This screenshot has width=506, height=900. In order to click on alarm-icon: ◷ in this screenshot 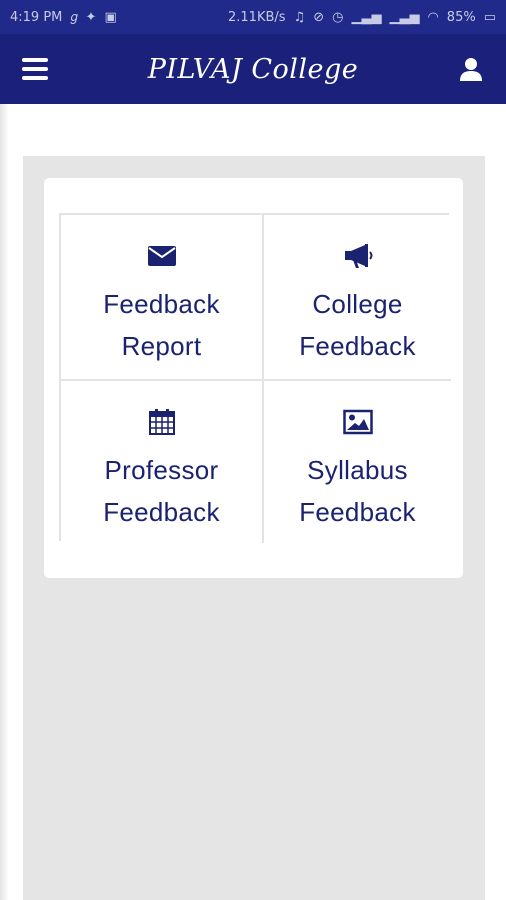, I will do `click(338, 17)`.